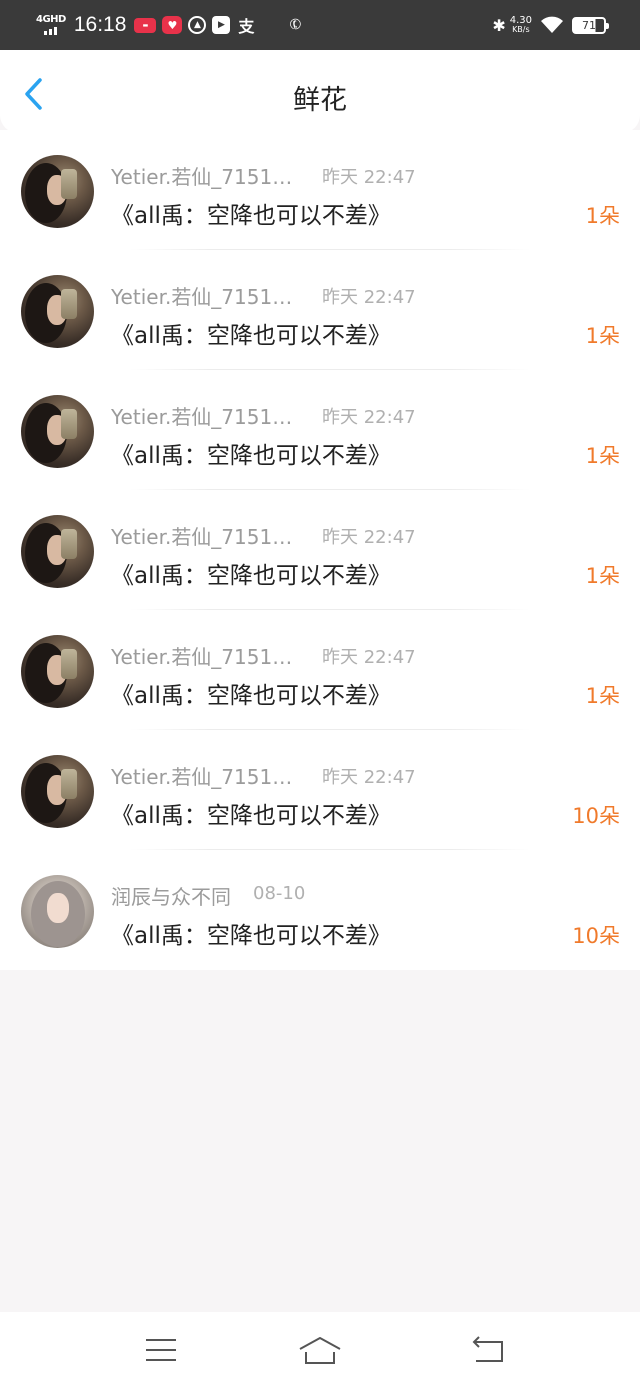  What do you see at coordinates (279, 893) in the screenshot?
I see `timestamp: 08-10` at bounding box center [279, 893].